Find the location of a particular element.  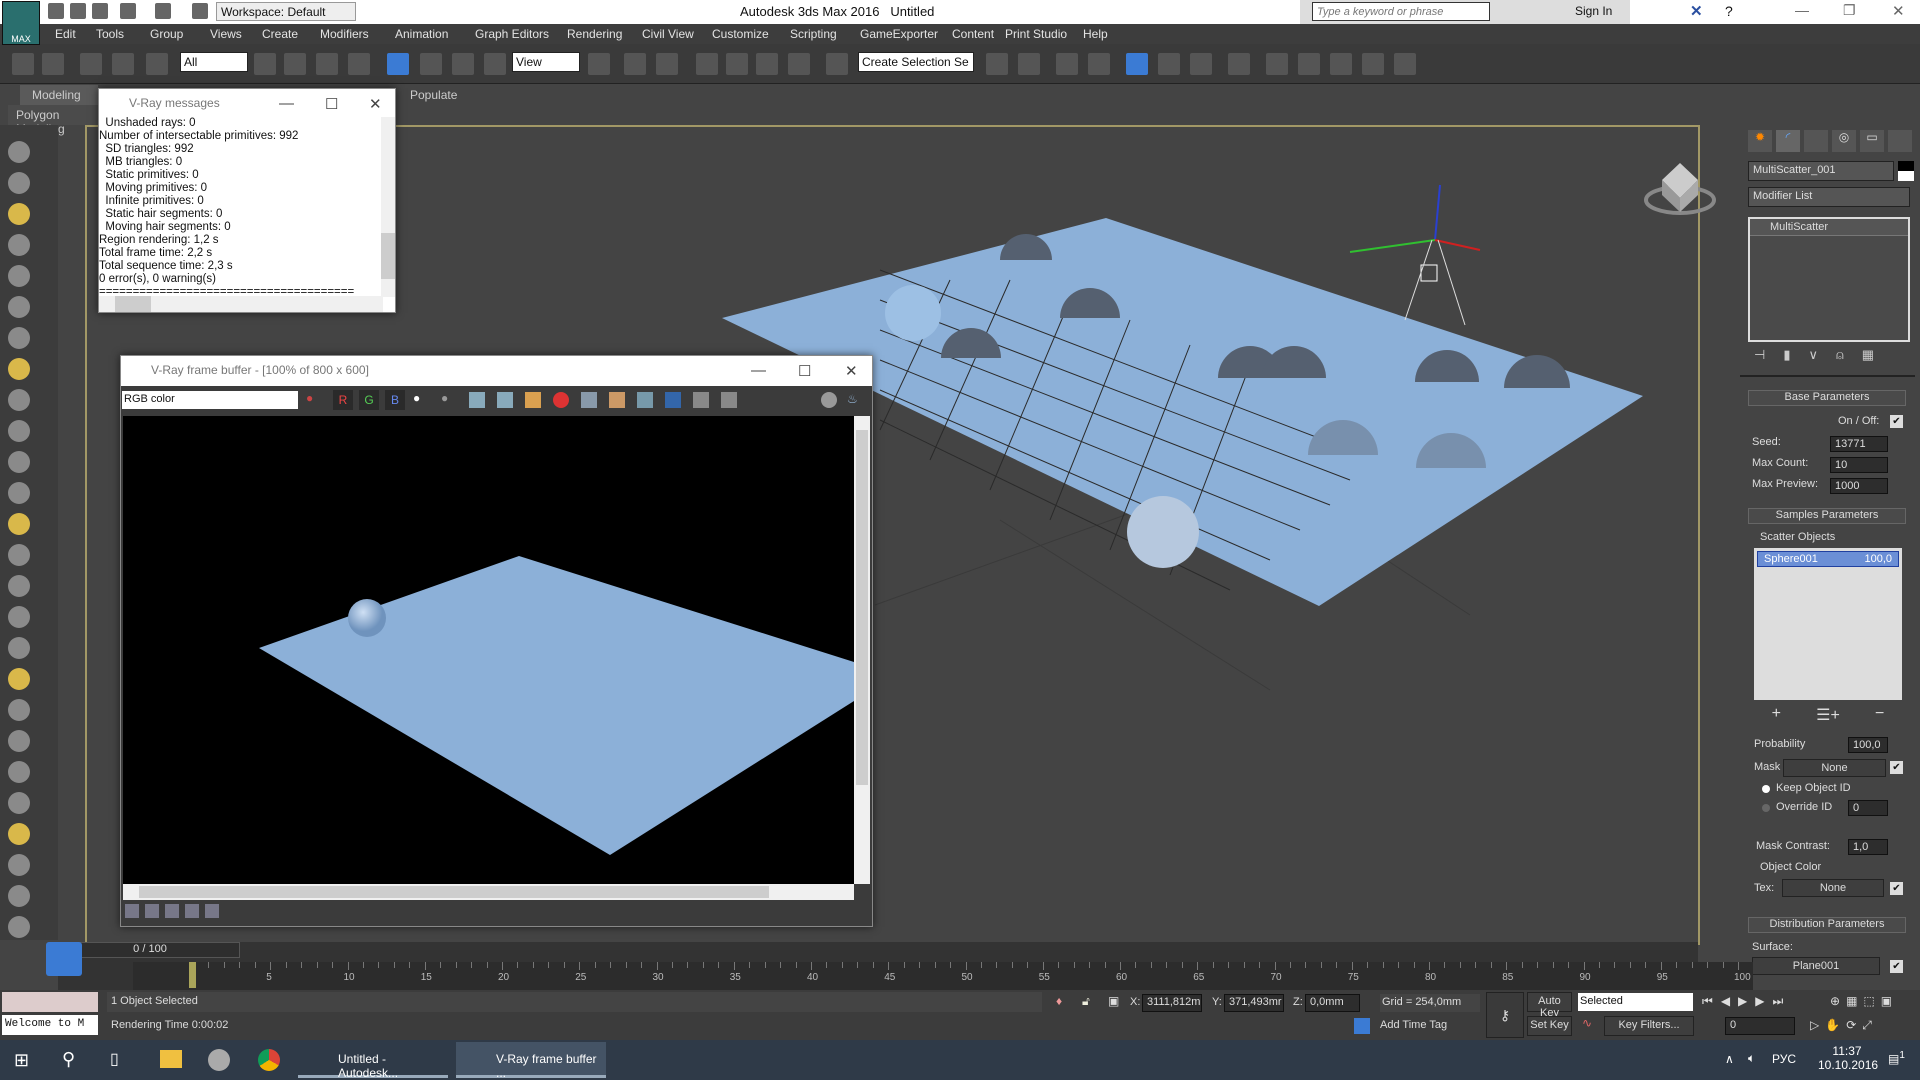

selection-lock-icon: 🔓︎ is located at coordinates (1086, 1001).